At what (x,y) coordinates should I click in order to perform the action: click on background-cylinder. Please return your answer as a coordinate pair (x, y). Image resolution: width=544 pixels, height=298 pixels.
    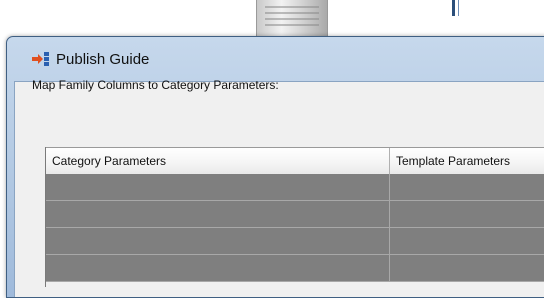
    Looking at the image, I should click on (292, 20).